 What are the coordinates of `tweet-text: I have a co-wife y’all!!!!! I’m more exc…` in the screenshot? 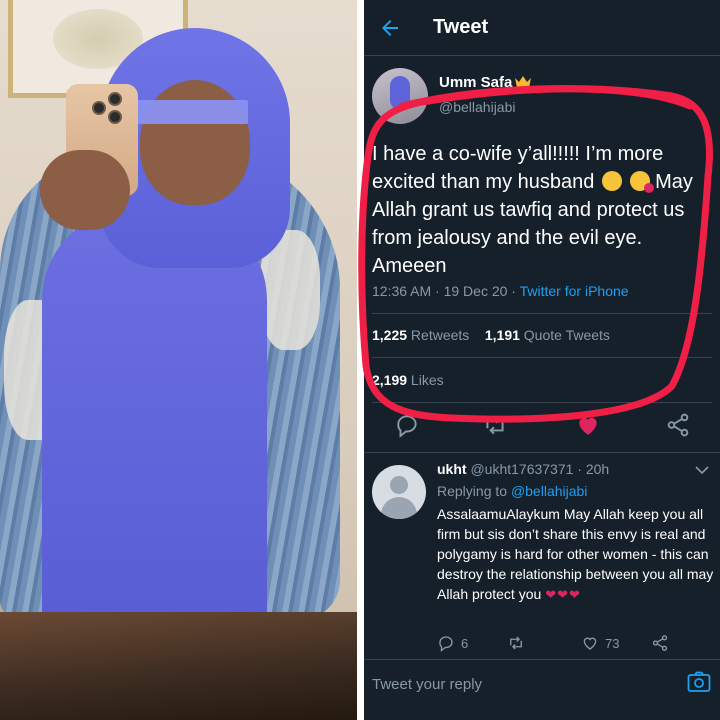 It's located at (532, 210).